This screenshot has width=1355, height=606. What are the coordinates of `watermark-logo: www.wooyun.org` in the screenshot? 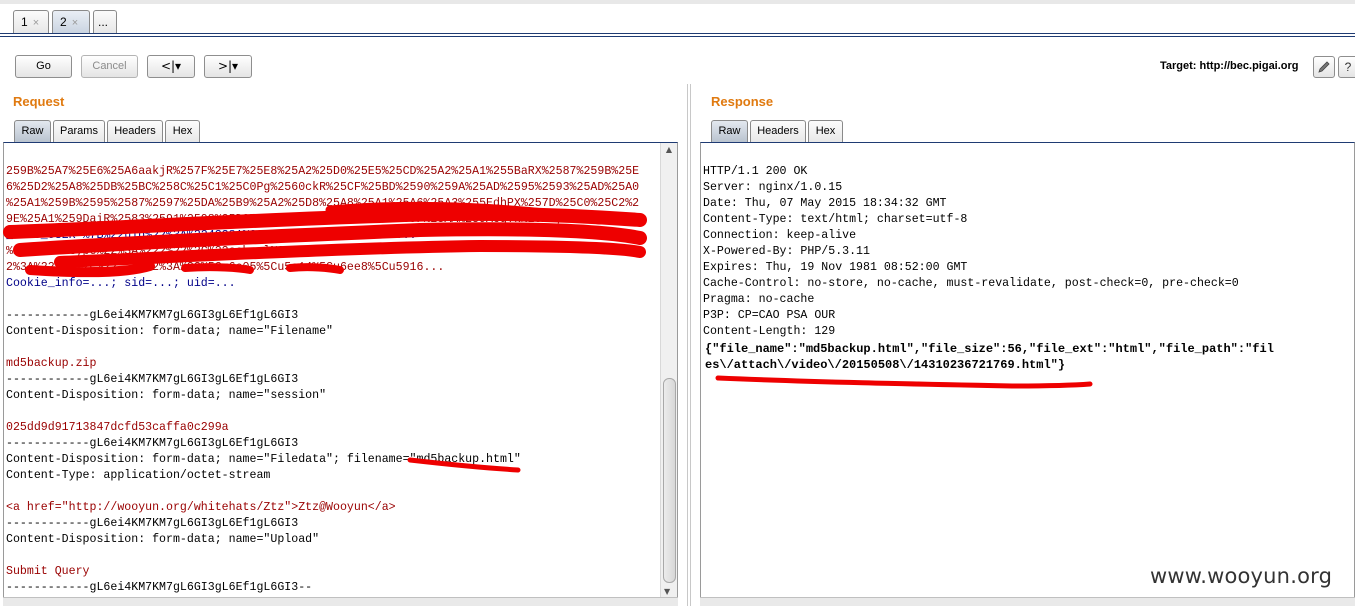 It's located at (1241, 576).